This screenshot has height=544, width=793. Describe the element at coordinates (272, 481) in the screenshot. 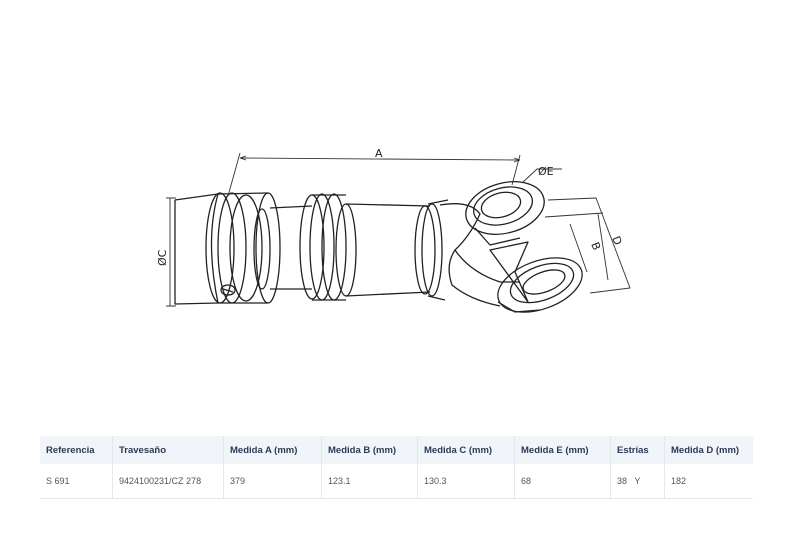

I see `cell-medida-a: 379` at that location.